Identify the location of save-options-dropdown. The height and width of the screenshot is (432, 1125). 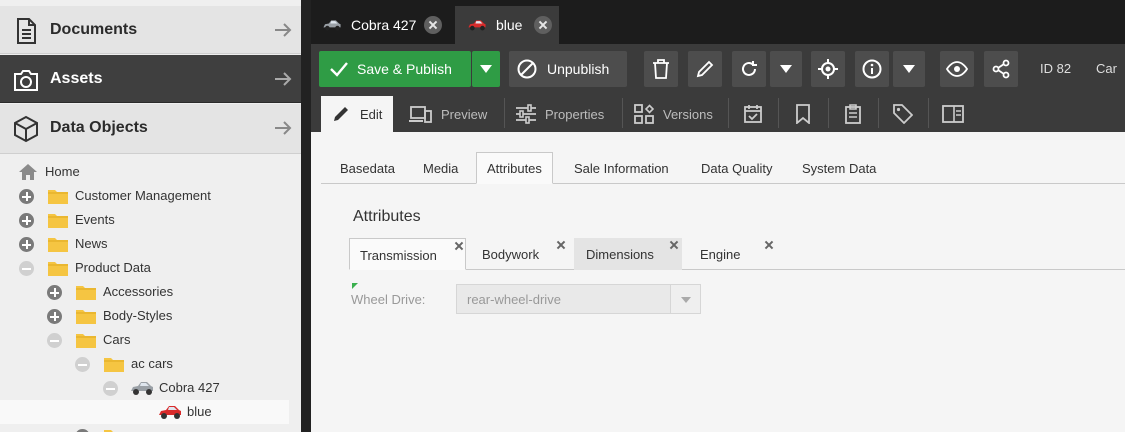
(486, 69).